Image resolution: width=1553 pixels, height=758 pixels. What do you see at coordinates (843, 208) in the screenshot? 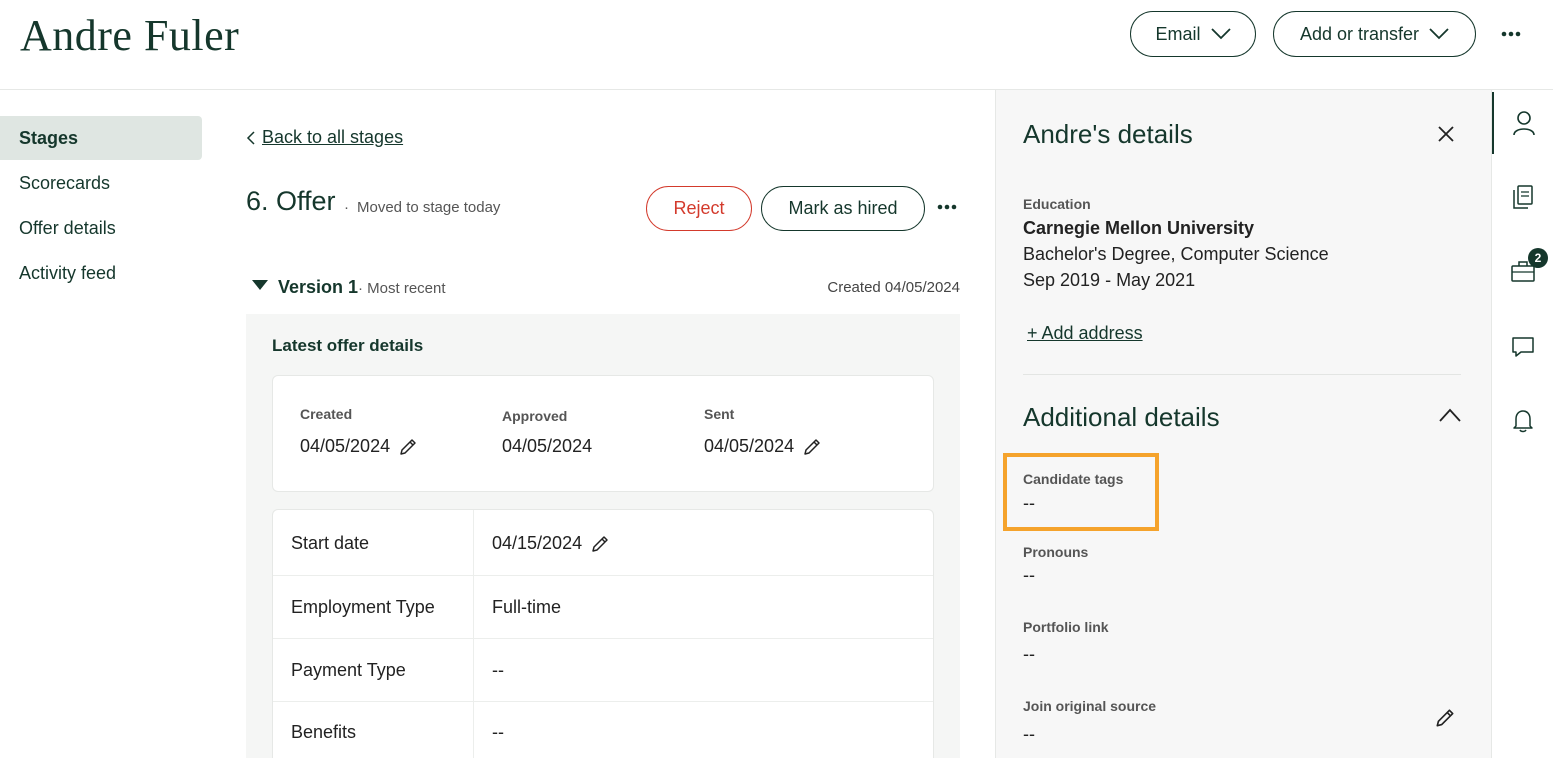
I see `mark-as-hired-button: Mark as hired` at bounding box center [843, 208].